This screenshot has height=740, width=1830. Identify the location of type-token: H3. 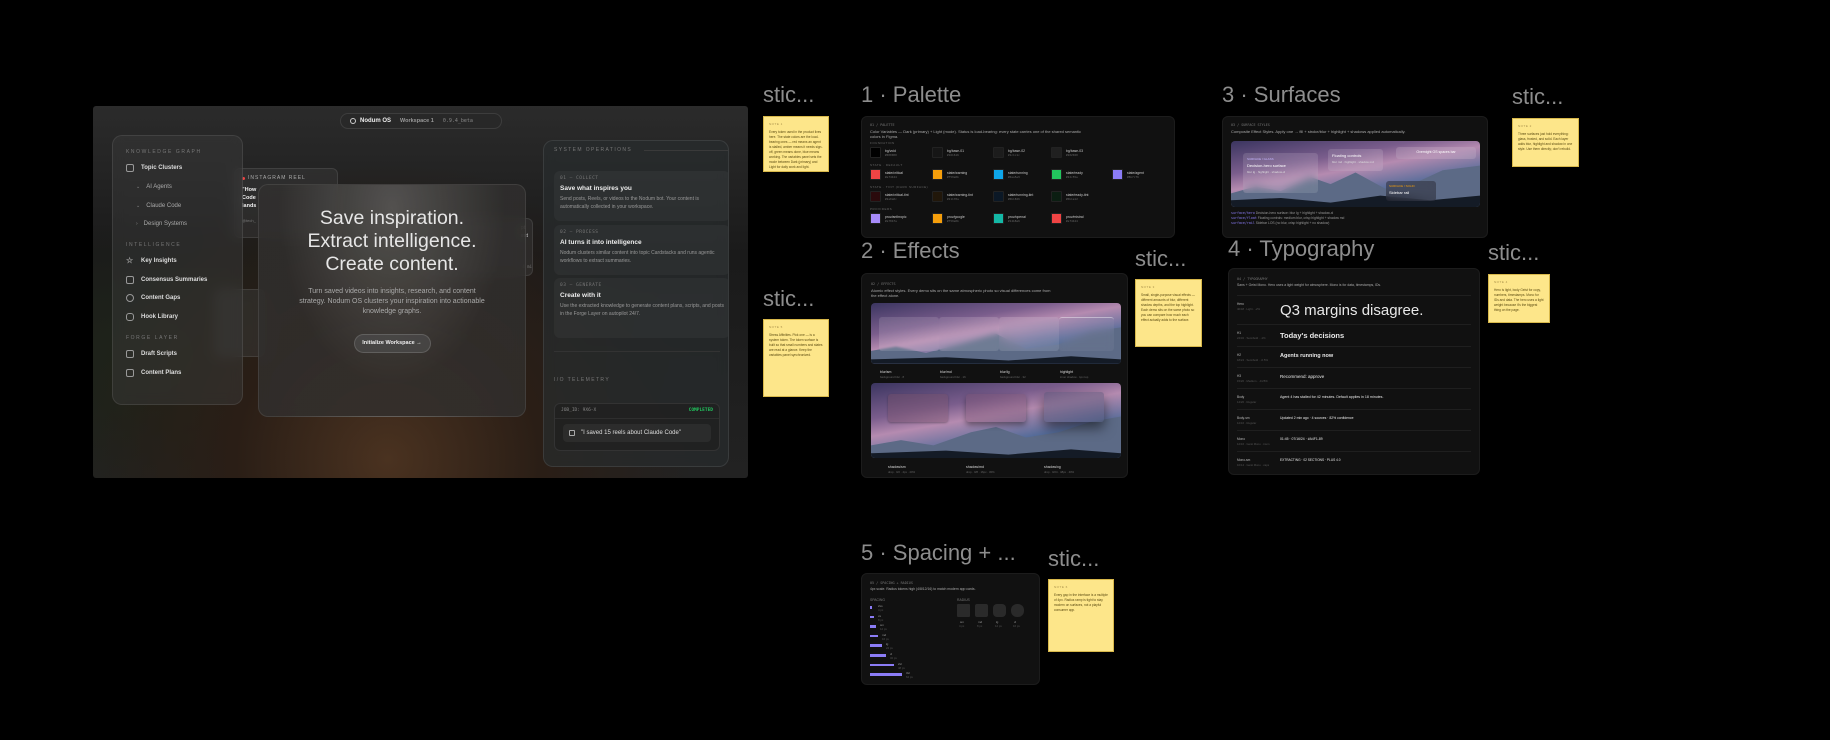
(1239, 376).